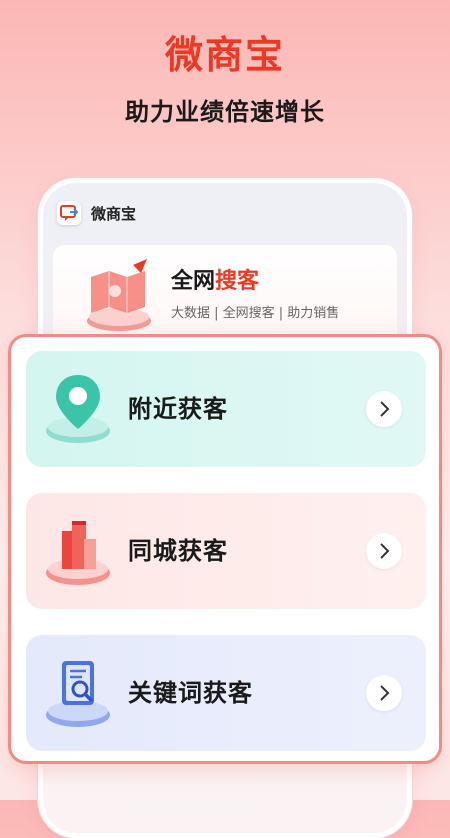 The image size is (450, 838). What do you see at coordinates (119, 297) in the screenshot?
I see `map-pin-illustration-icon` at bounding box center [119, 297].